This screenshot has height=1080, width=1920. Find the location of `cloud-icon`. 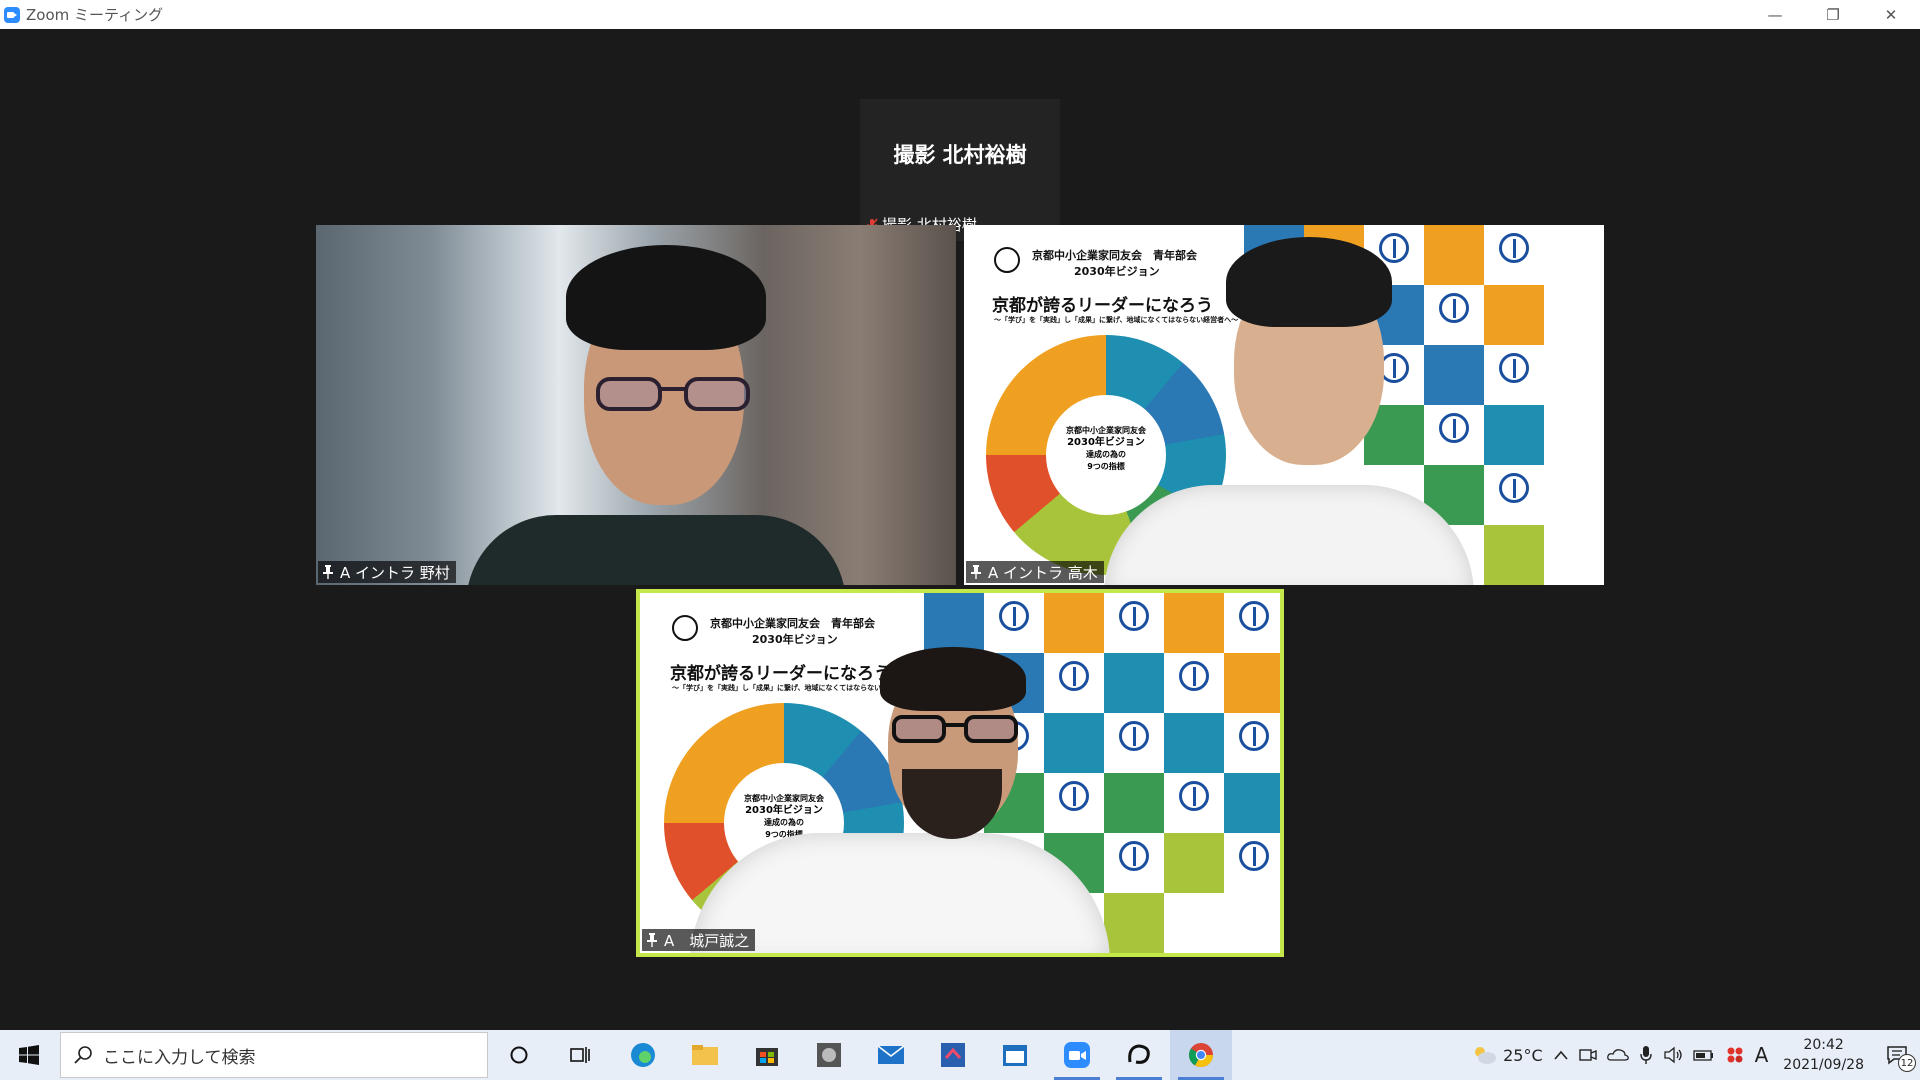

cloud-icon is located at coordinates (1617, 1055).